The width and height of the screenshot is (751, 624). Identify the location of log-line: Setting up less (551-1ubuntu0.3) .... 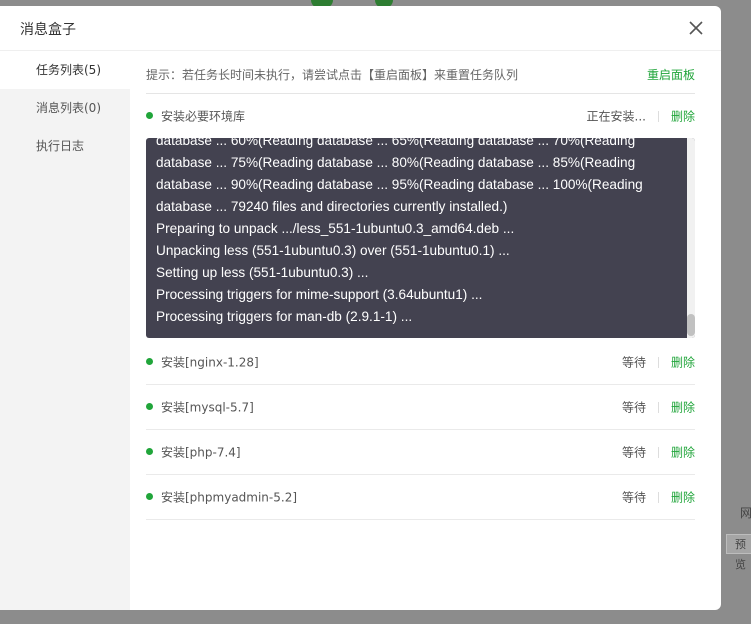
(262, 272).